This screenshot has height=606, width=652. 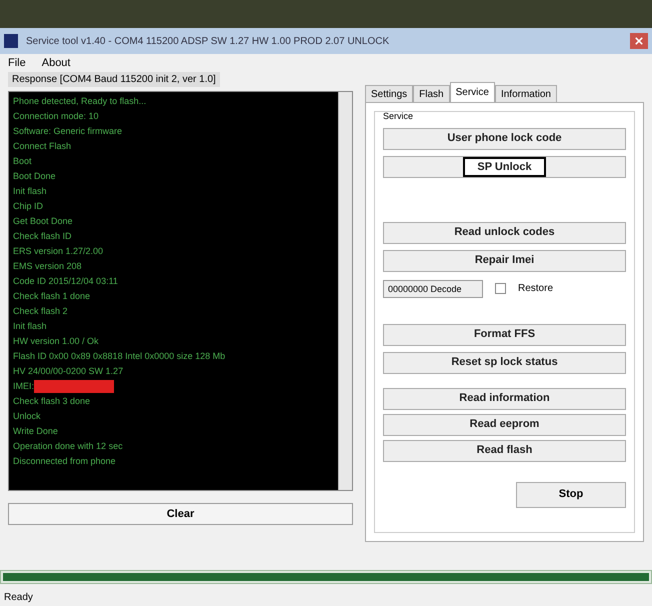 What do you see at coordinates (18, 597) in the screenshot?
I see `status-text: Ready` at bounding box center [18, 597].